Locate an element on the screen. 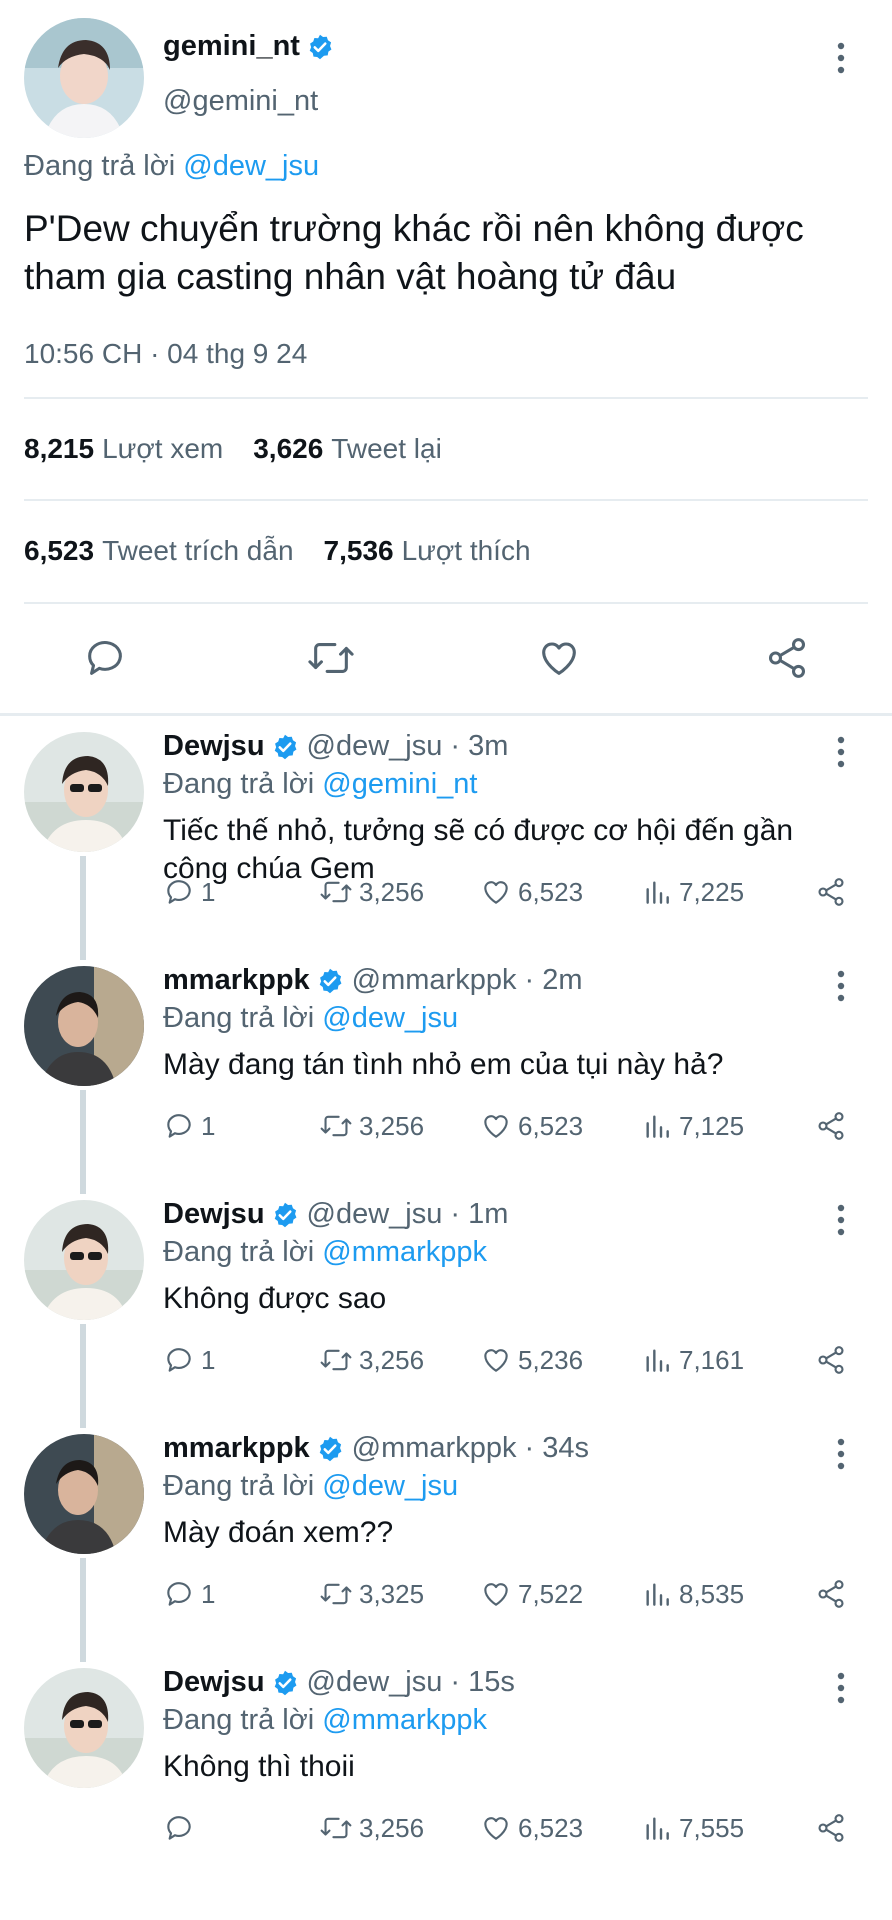 The image size is (892, 1920). reply-actions: 1 3,256 6,523 7,225 is located at coordinates (513, 892).